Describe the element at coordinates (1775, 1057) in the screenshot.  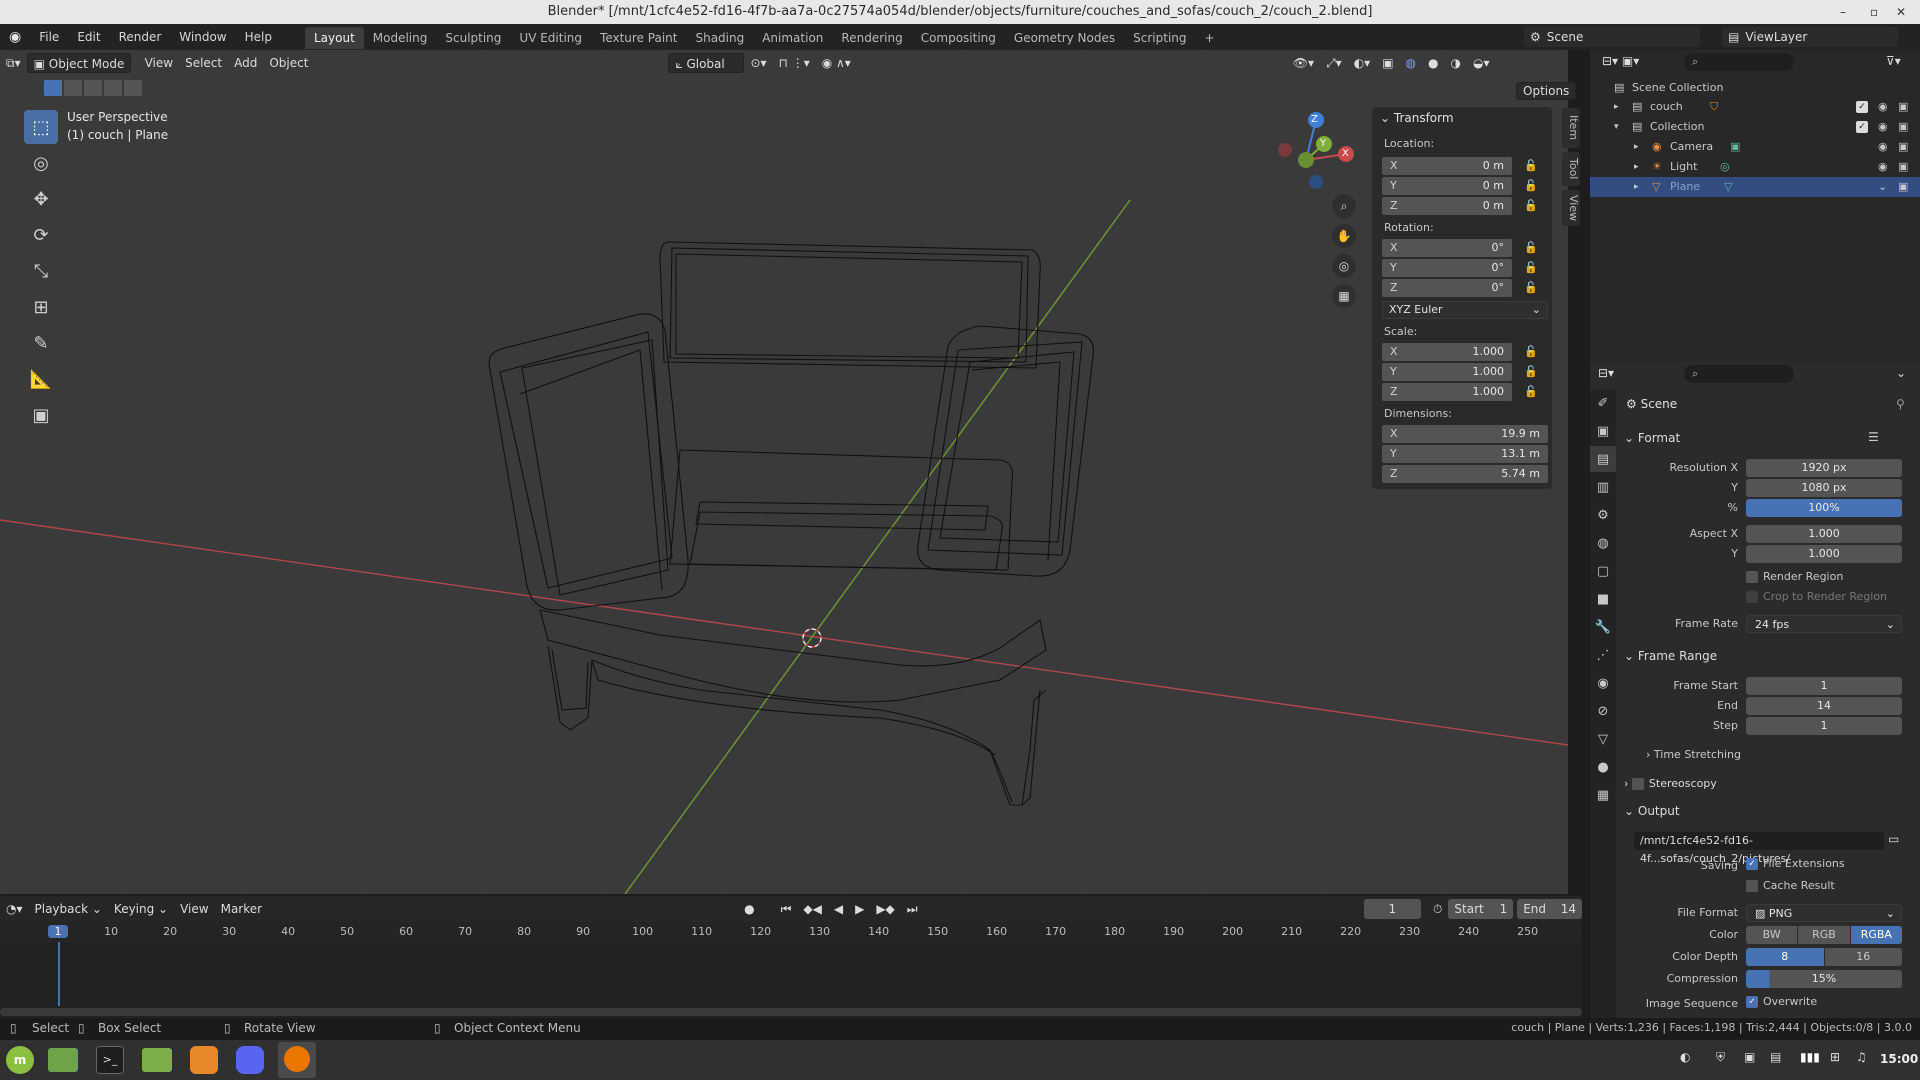
I see `notes-icon: ▤` at that location.